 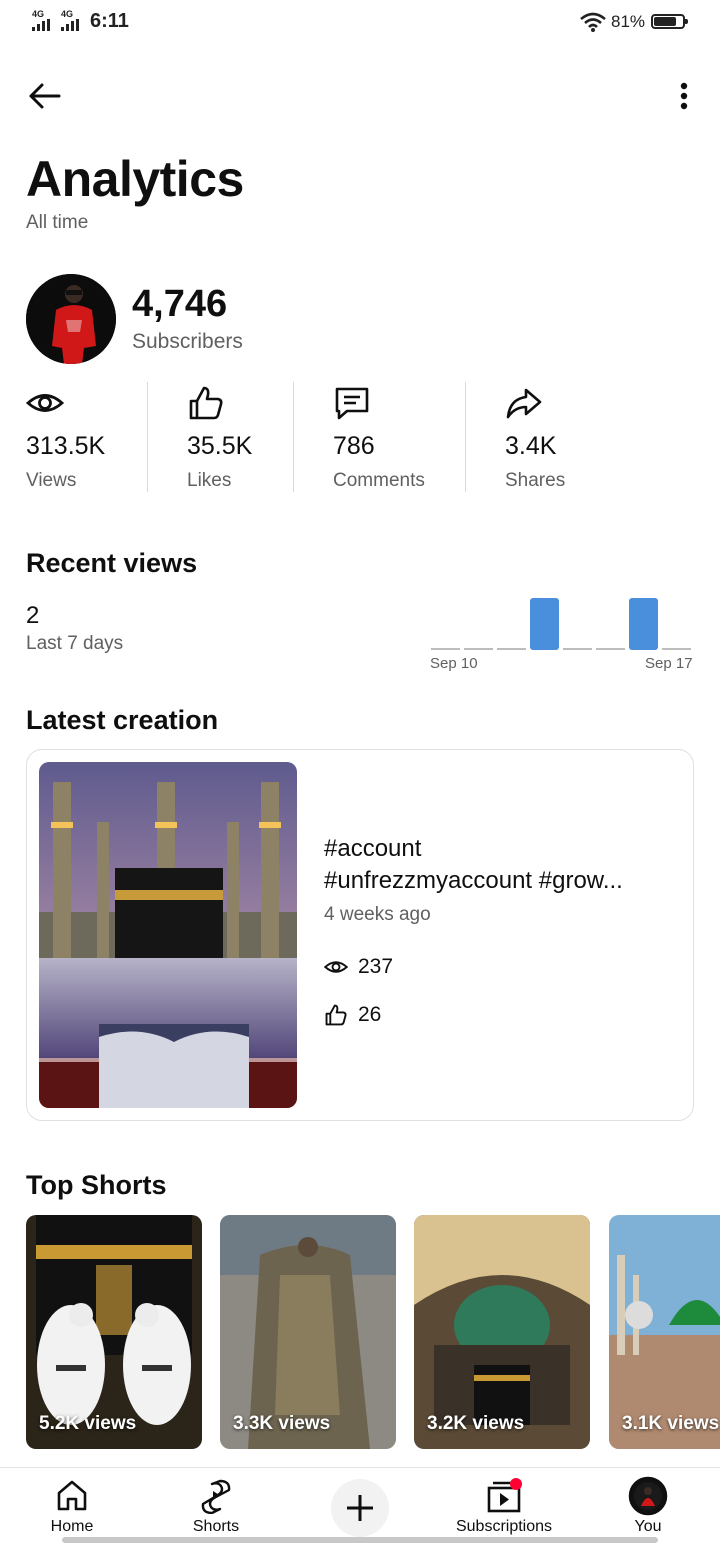 I want to click on status-bar: 4G 4G 6:11 81%, so click(x=360, y=23).